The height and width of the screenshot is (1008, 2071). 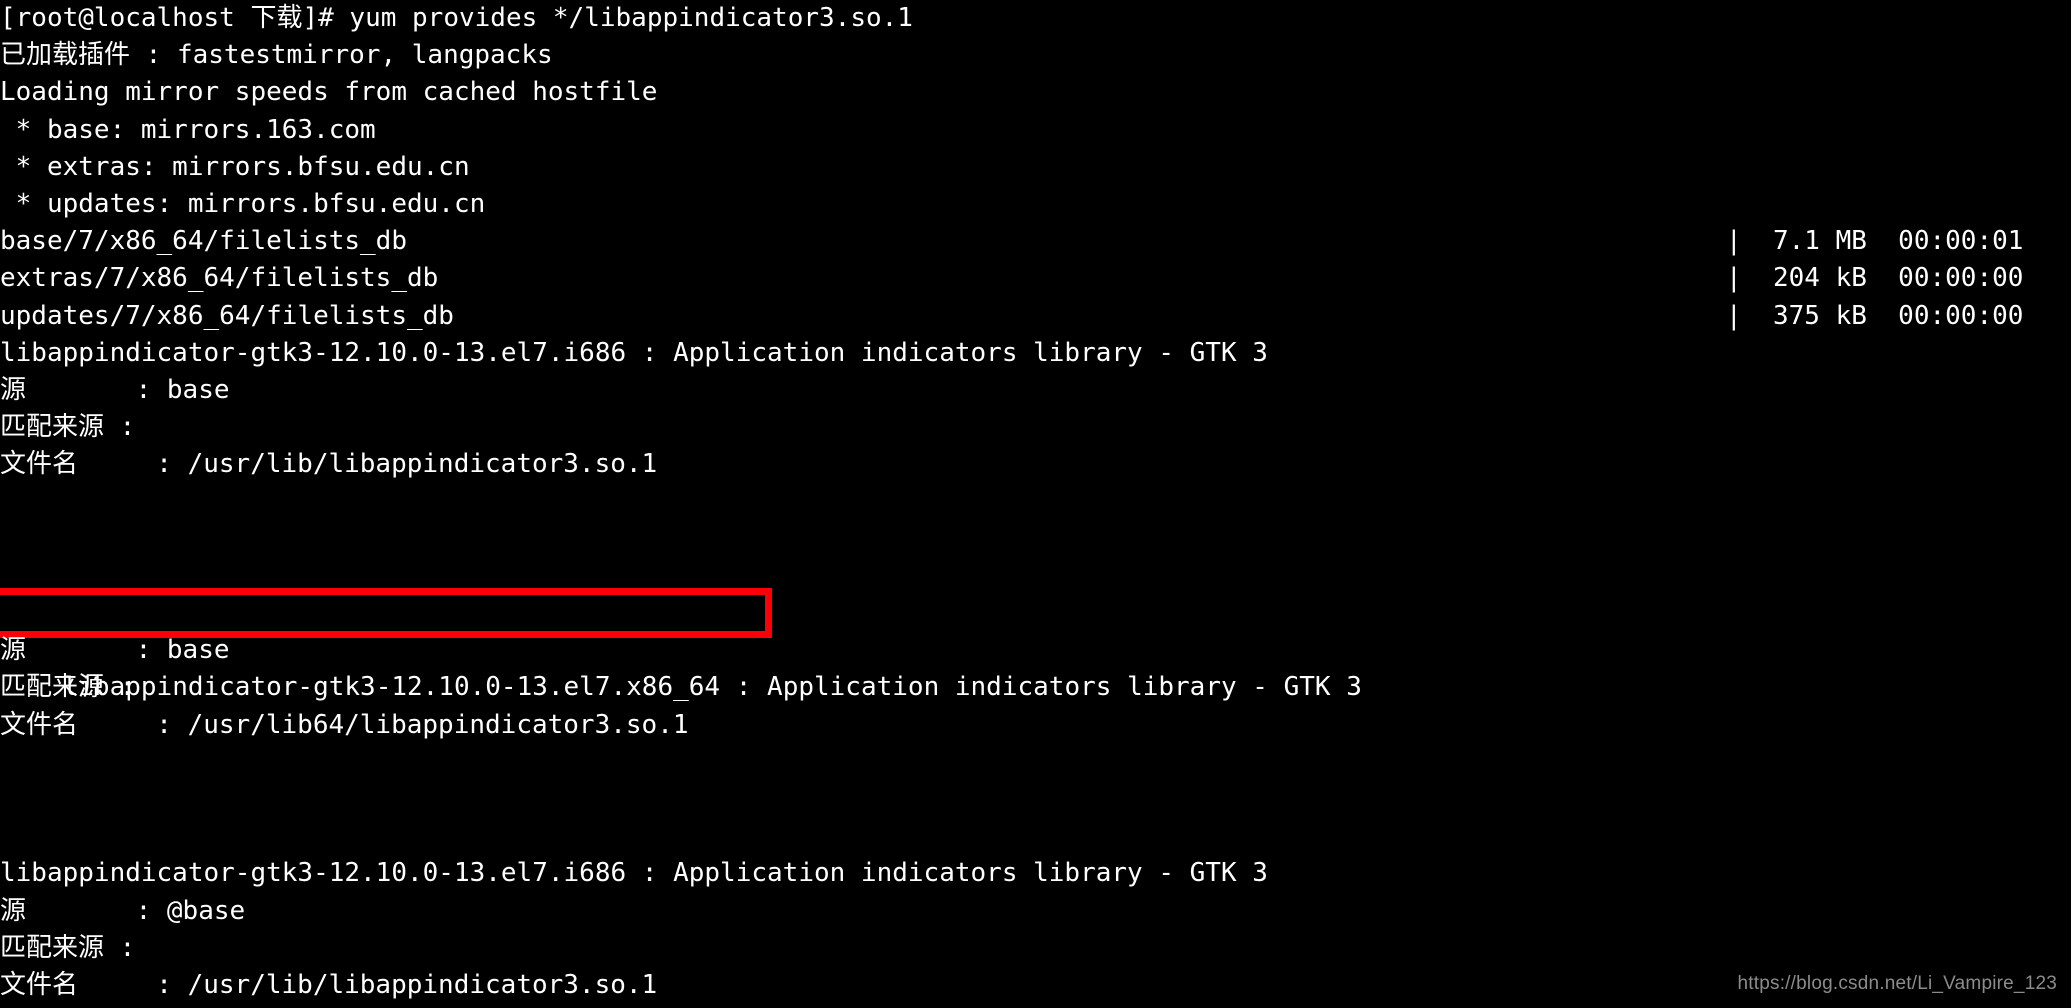 What do you see at coordinates (1035, 725) in the screenshot?
I see `package-filename-line: 文件名 : /usr/lib64/libappindicator3.so.1` at bounding box center [1035, 725].